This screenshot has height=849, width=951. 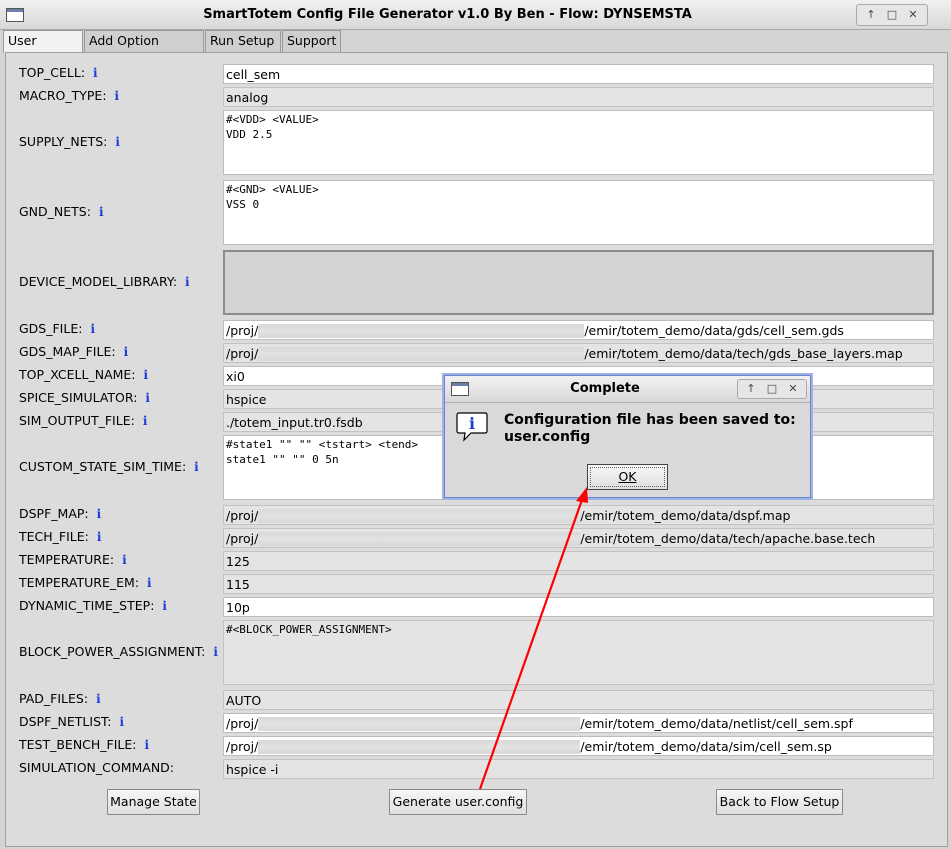 What do you see at coordinates (43, 49) in the screenshot?
I see `tab-user-config: User Config` at bounding box center [43, 49].